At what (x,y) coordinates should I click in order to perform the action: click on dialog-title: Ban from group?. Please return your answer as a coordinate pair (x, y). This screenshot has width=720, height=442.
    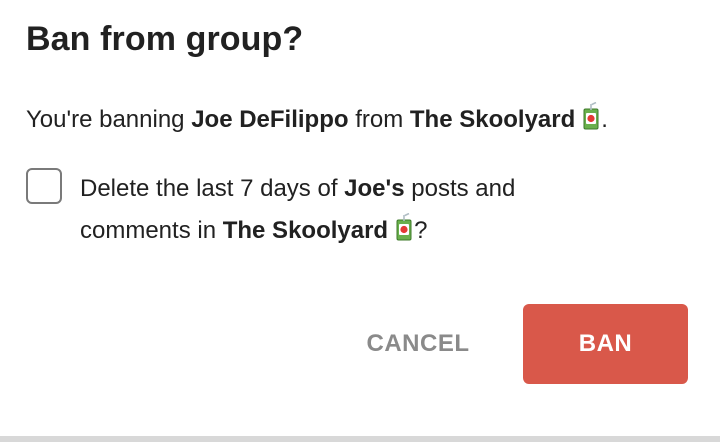
    Looking at the image, I should click on (165, 39).